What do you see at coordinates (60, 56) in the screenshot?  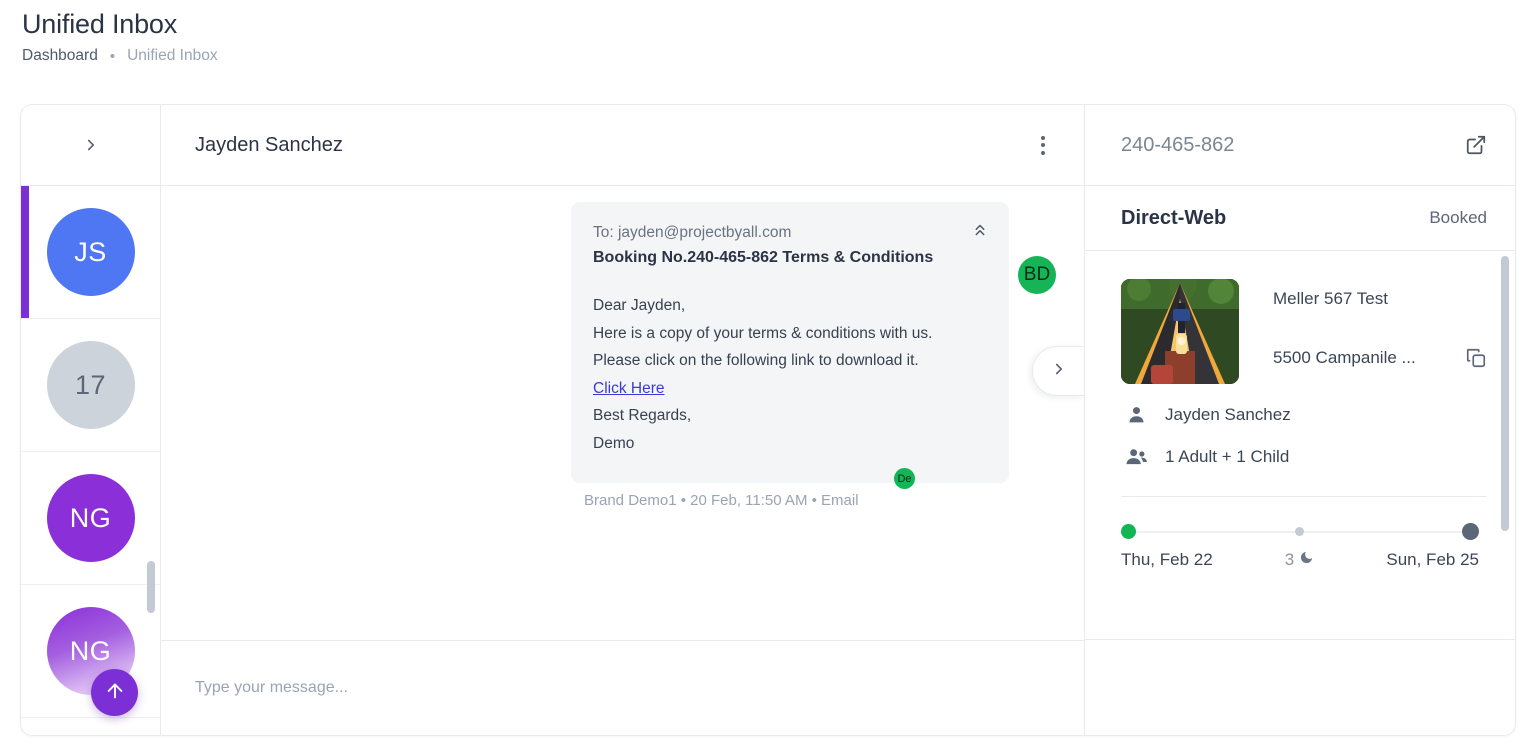 I see `breadcrumb-dashboard: Dashboard` at bounding box center [60, 56].